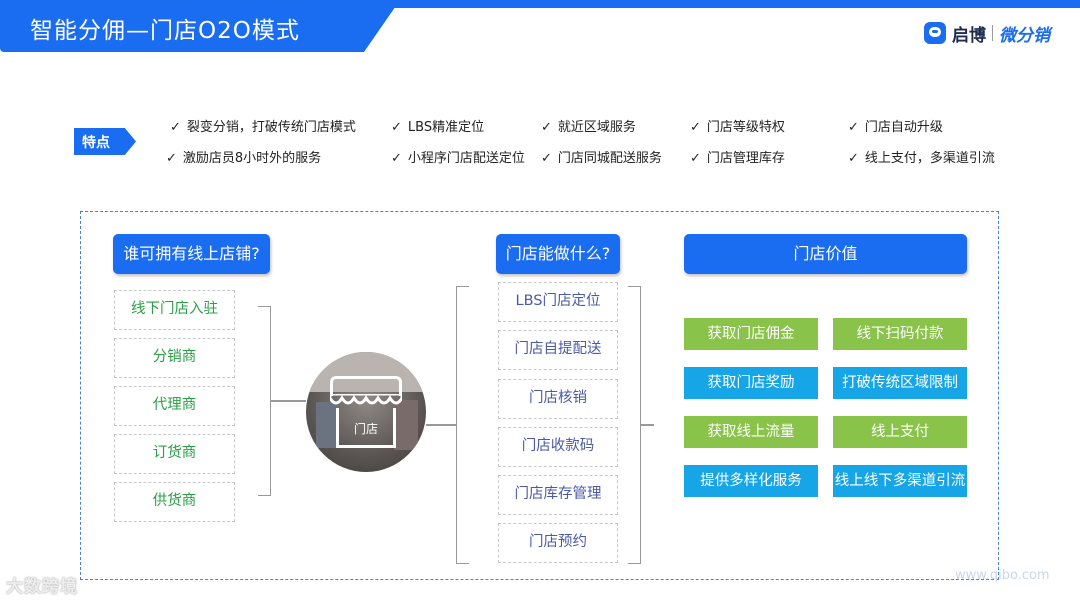 The width and height of the screenshot is (1080, 606). Describe the element at coordinates (458, 158) in the screenshot. I see `feature-item: ✓ 小程序门店配送定位` at that location.